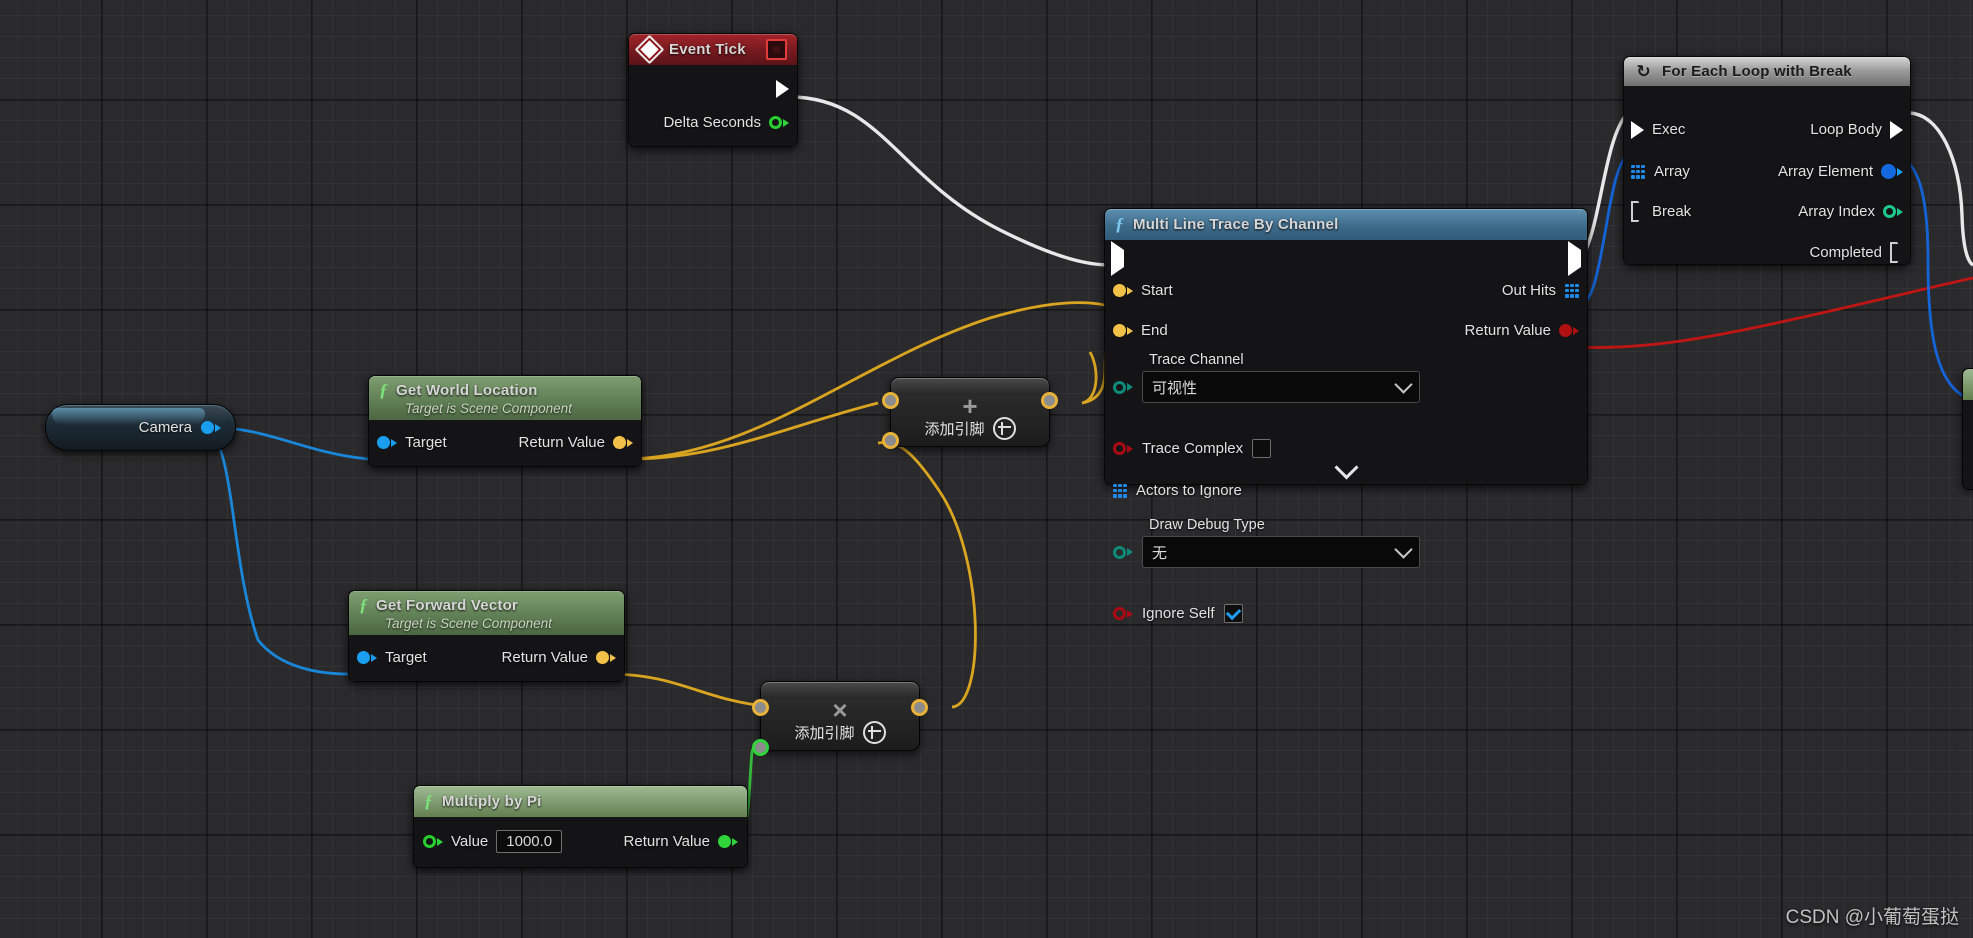 This screenshot has height=938, width=1973. I want to click on trace-complex-pin, so click(1123, 448).